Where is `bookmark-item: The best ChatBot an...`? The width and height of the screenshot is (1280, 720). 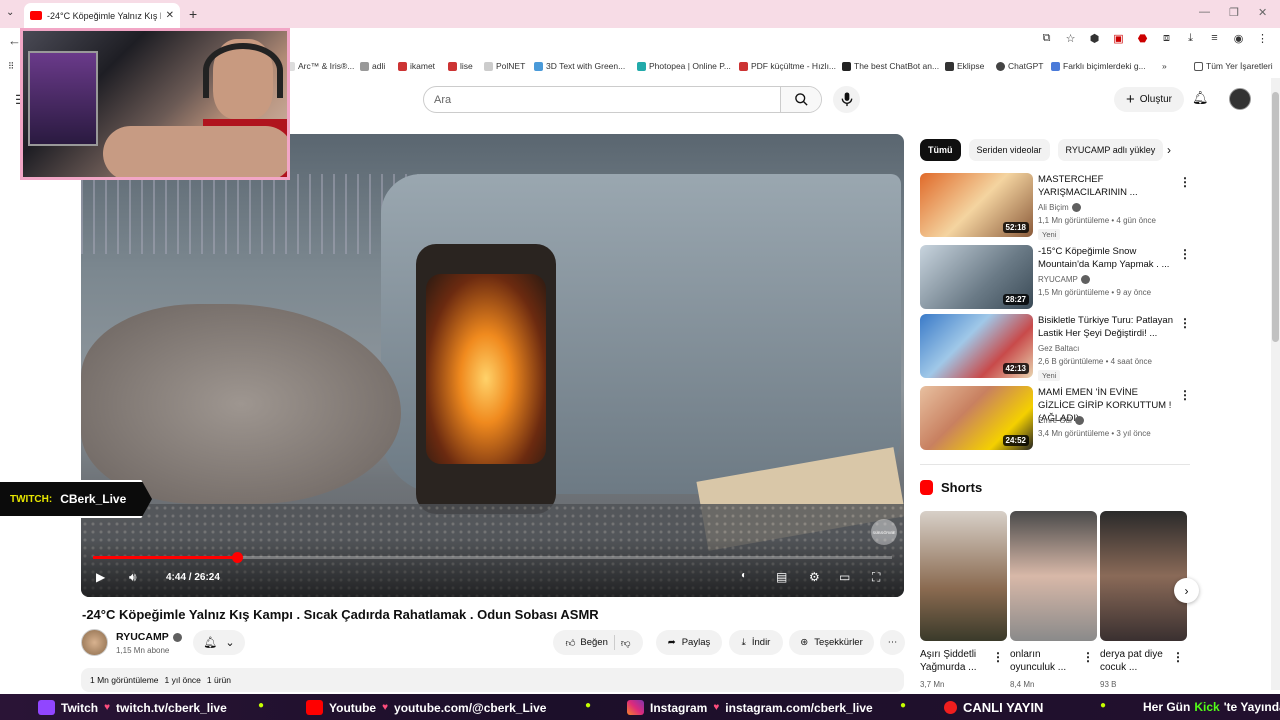 bookmark-item: The best ChatBot an... is located at coordinates (890, 66).